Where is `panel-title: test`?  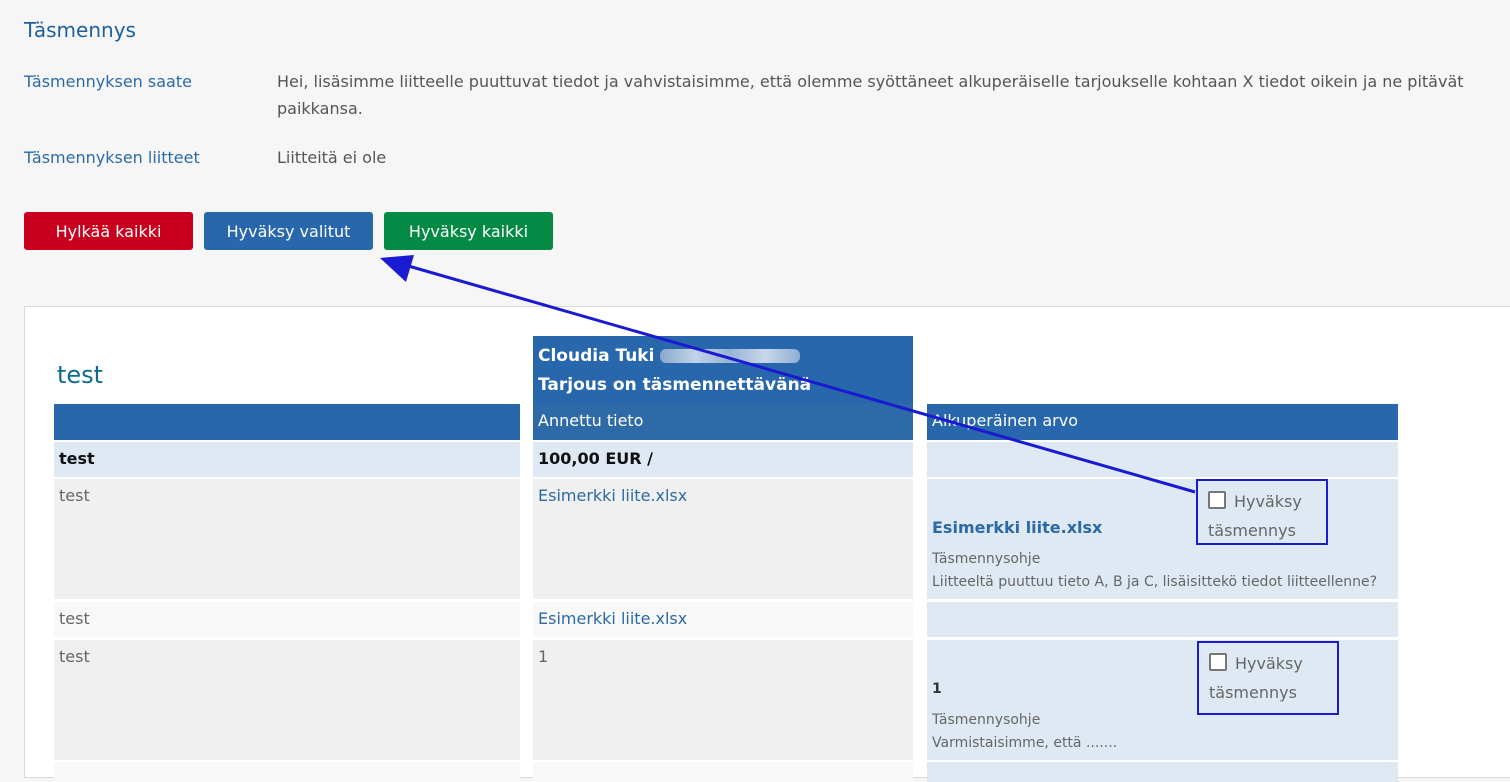
panel-title: test is located at coordinates (80, 375).